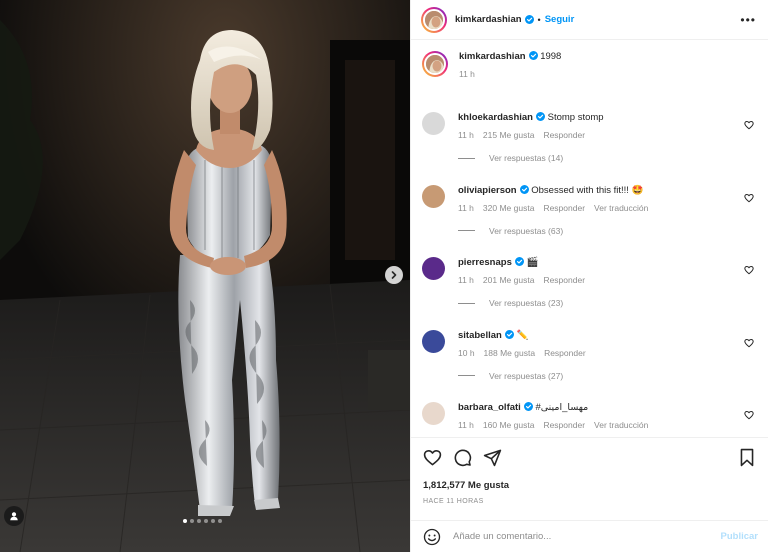 Image resolution: width=768 pixels, height=552 pixels. What do you see at coordinates (485, 262) in the screenshot?
I see `comment-username: pierresnaps` at bounding box center [485, 262].